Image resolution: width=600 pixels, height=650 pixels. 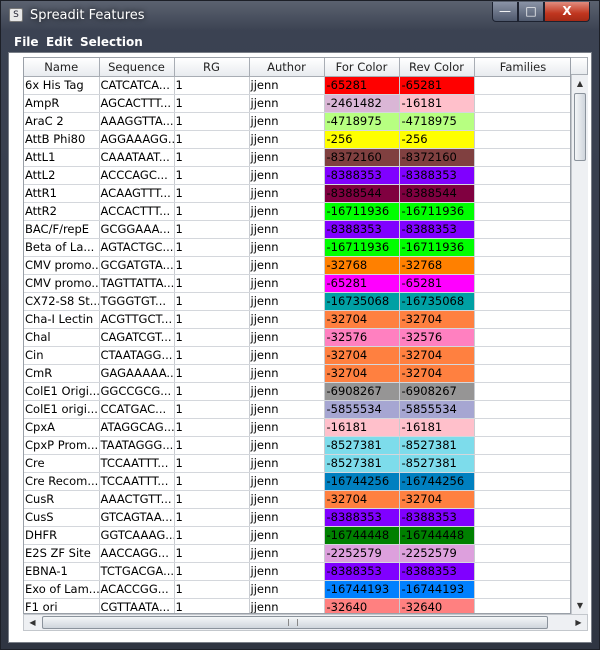 I want to click on vertical-scrollbar: ▲ ▼, so click(x=579, y=344).